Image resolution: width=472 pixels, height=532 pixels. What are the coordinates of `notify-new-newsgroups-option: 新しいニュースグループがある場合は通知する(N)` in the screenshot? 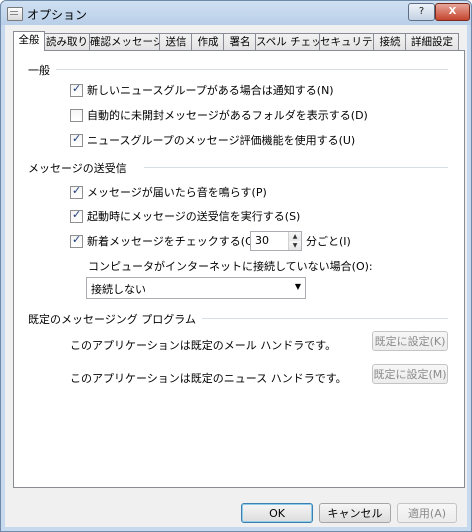 It's located at (202, 90).